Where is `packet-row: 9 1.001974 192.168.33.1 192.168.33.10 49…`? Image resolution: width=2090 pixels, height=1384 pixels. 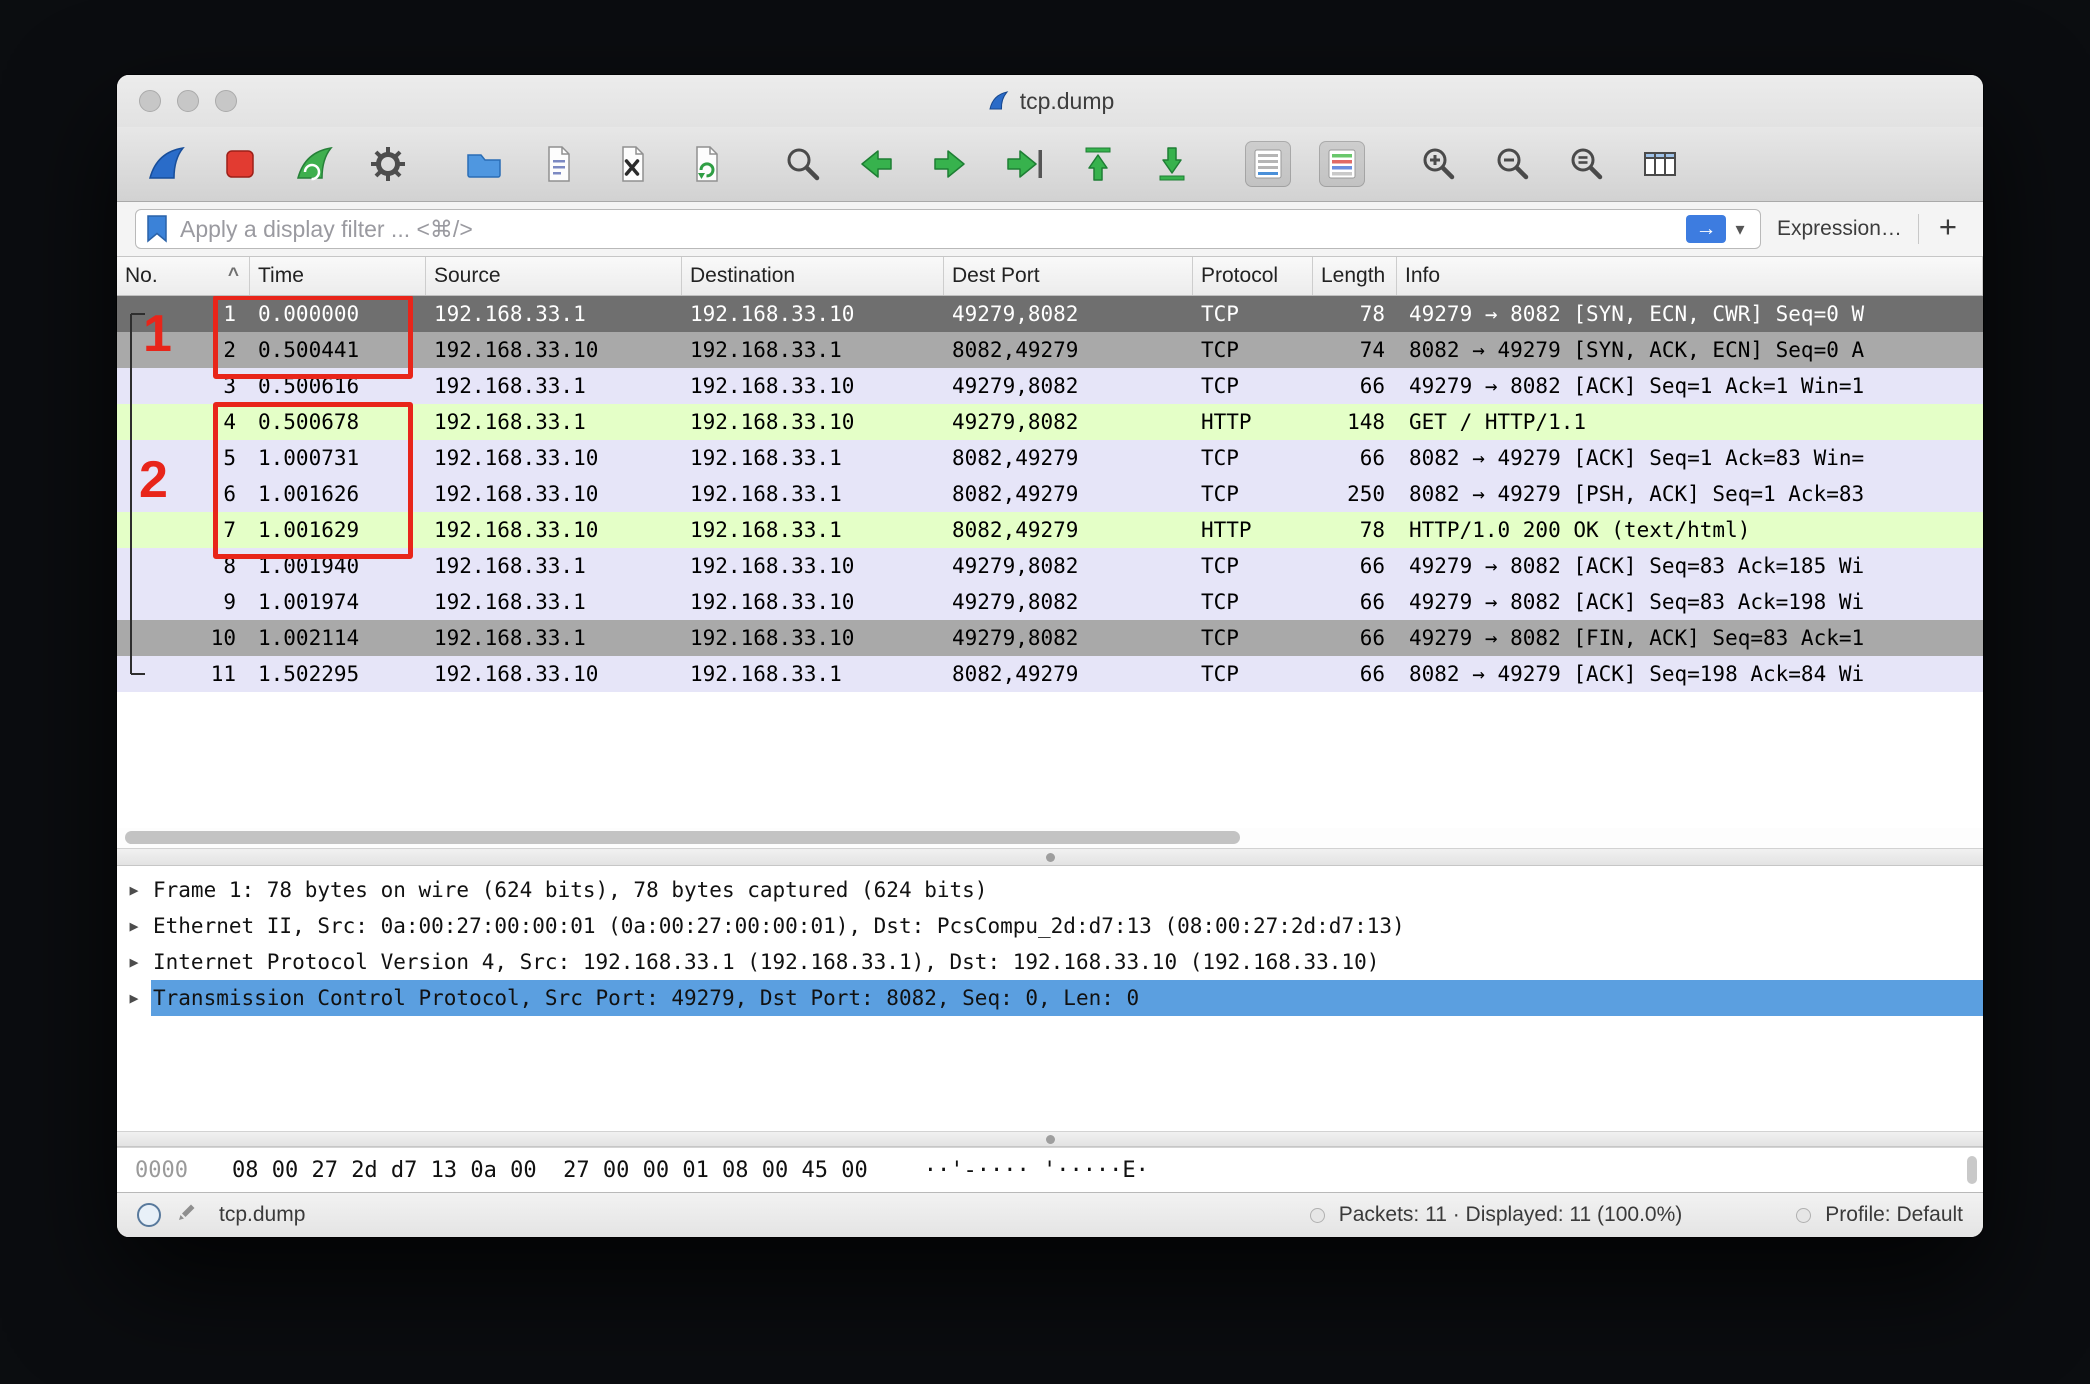
packet-row: 9 1.001974 192.168.33.1 192.168.33.10 49… is located at coordinates (1050, 602).